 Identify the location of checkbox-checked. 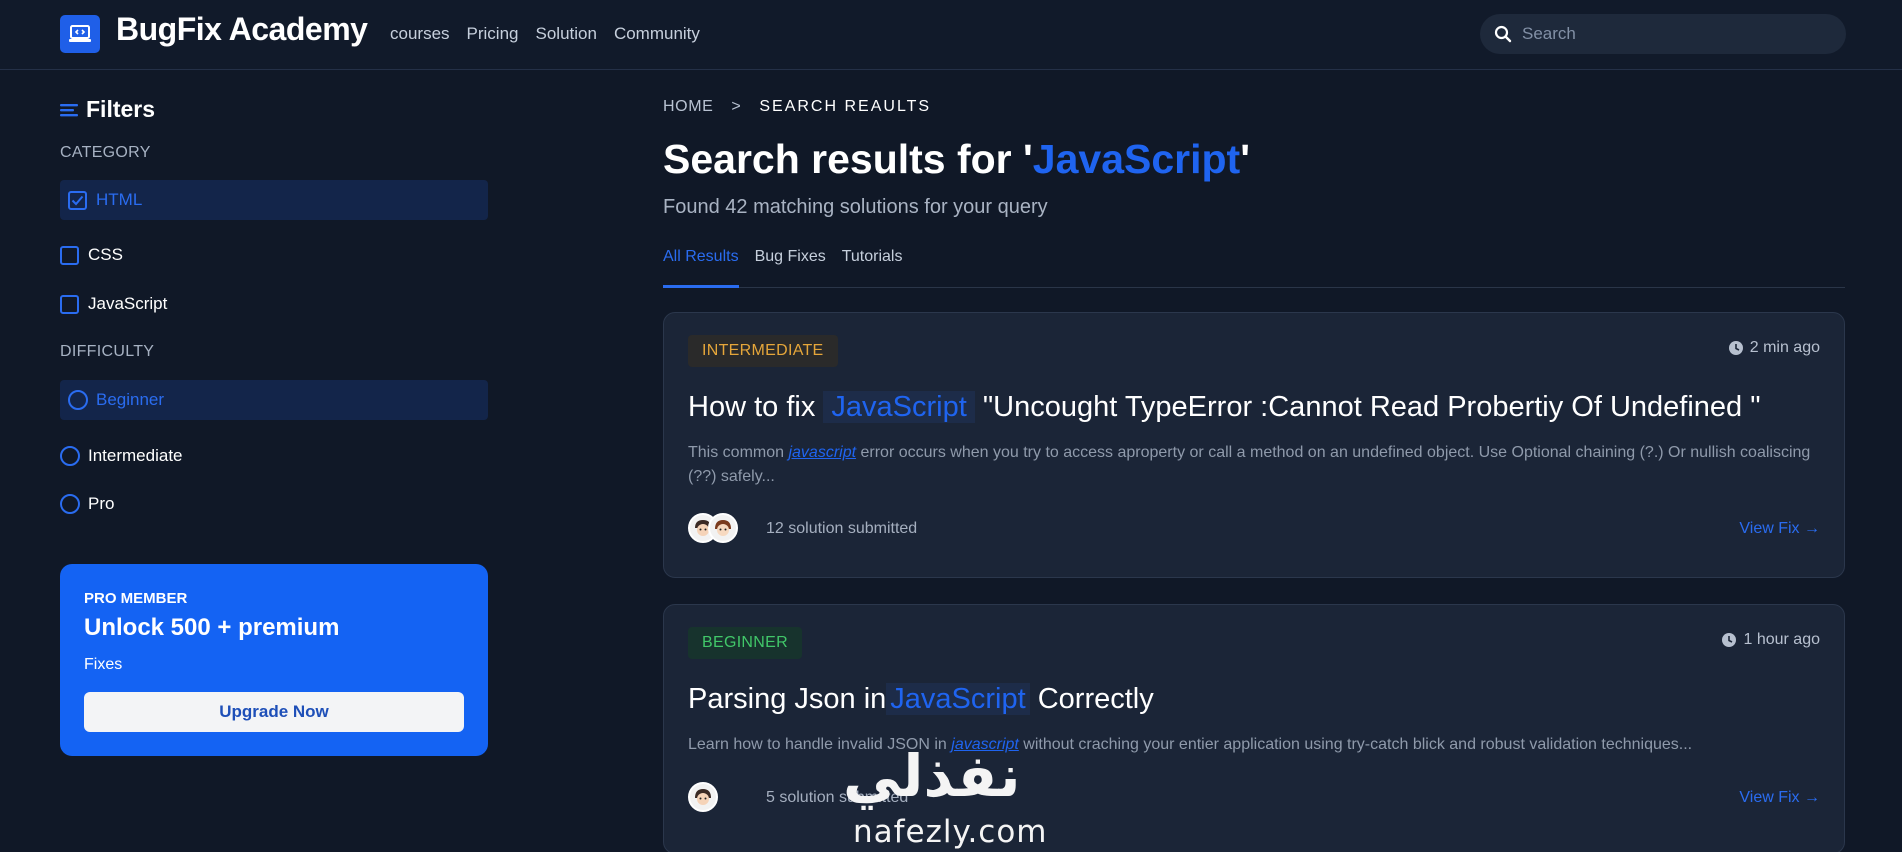
(77, 200).